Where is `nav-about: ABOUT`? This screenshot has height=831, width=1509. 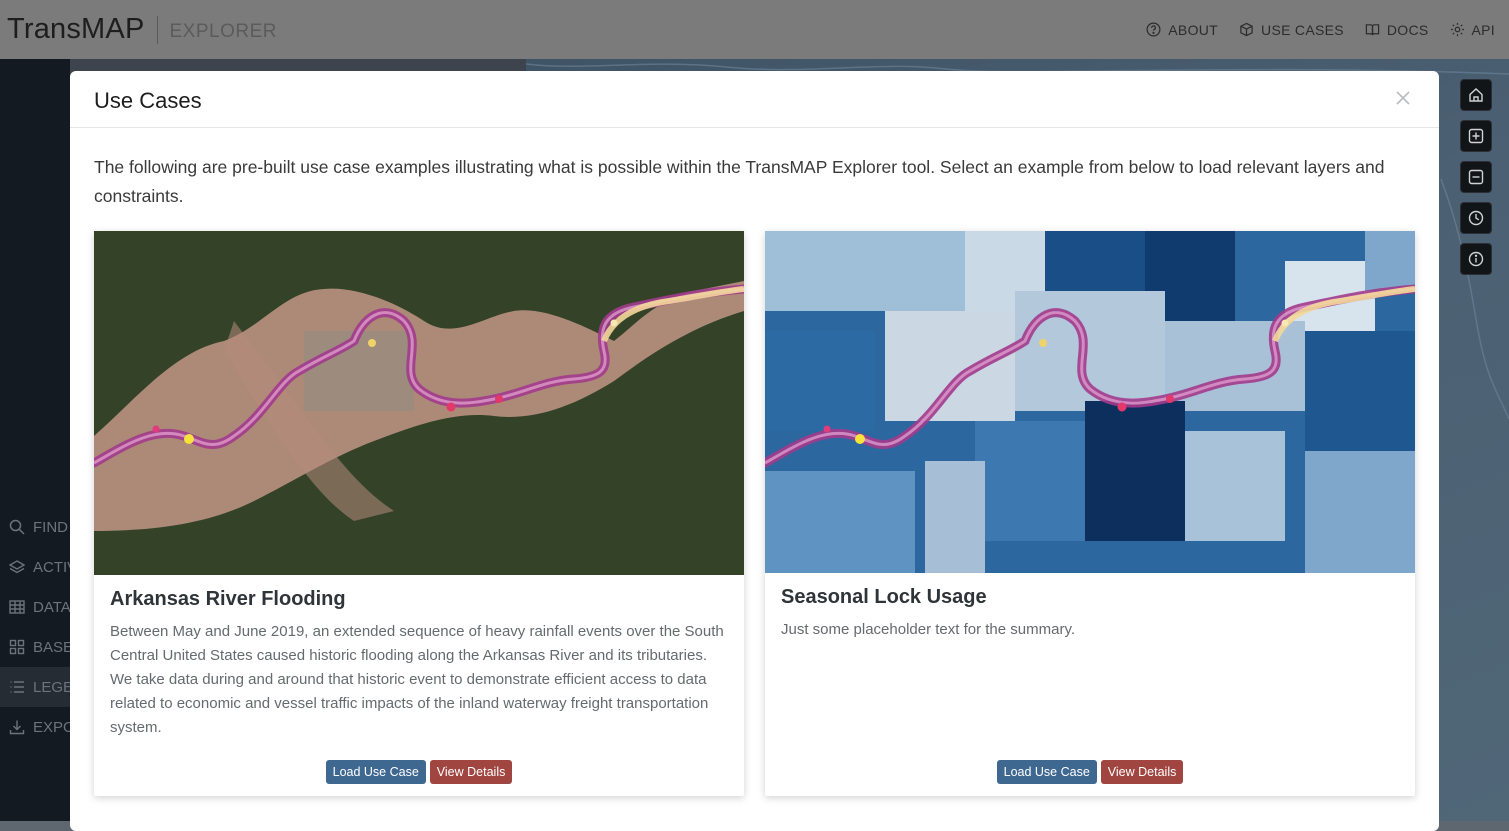
nav-about: ABOUT is located at coordinates (1182, 30).